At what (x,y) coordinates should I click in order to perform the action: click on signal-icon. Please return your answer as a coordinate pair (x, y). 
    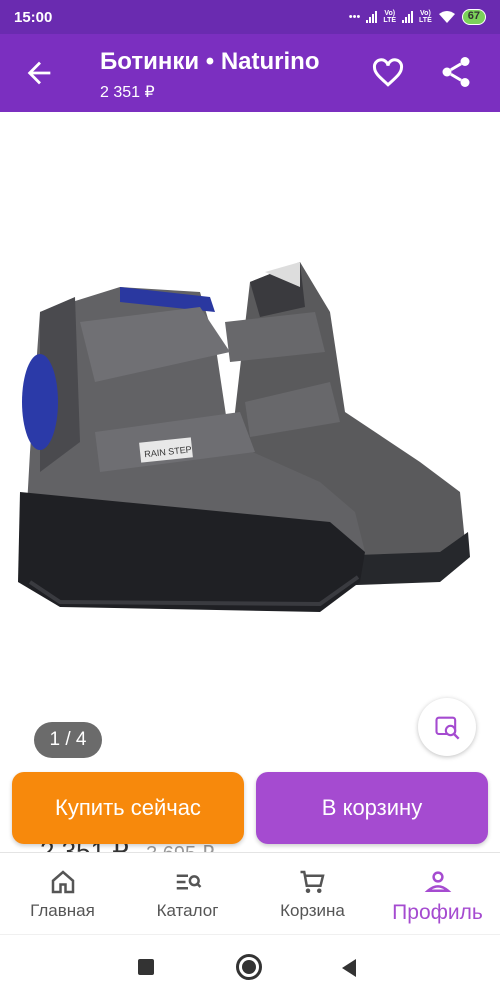
    Looking at the image, I should click on (372, 17).